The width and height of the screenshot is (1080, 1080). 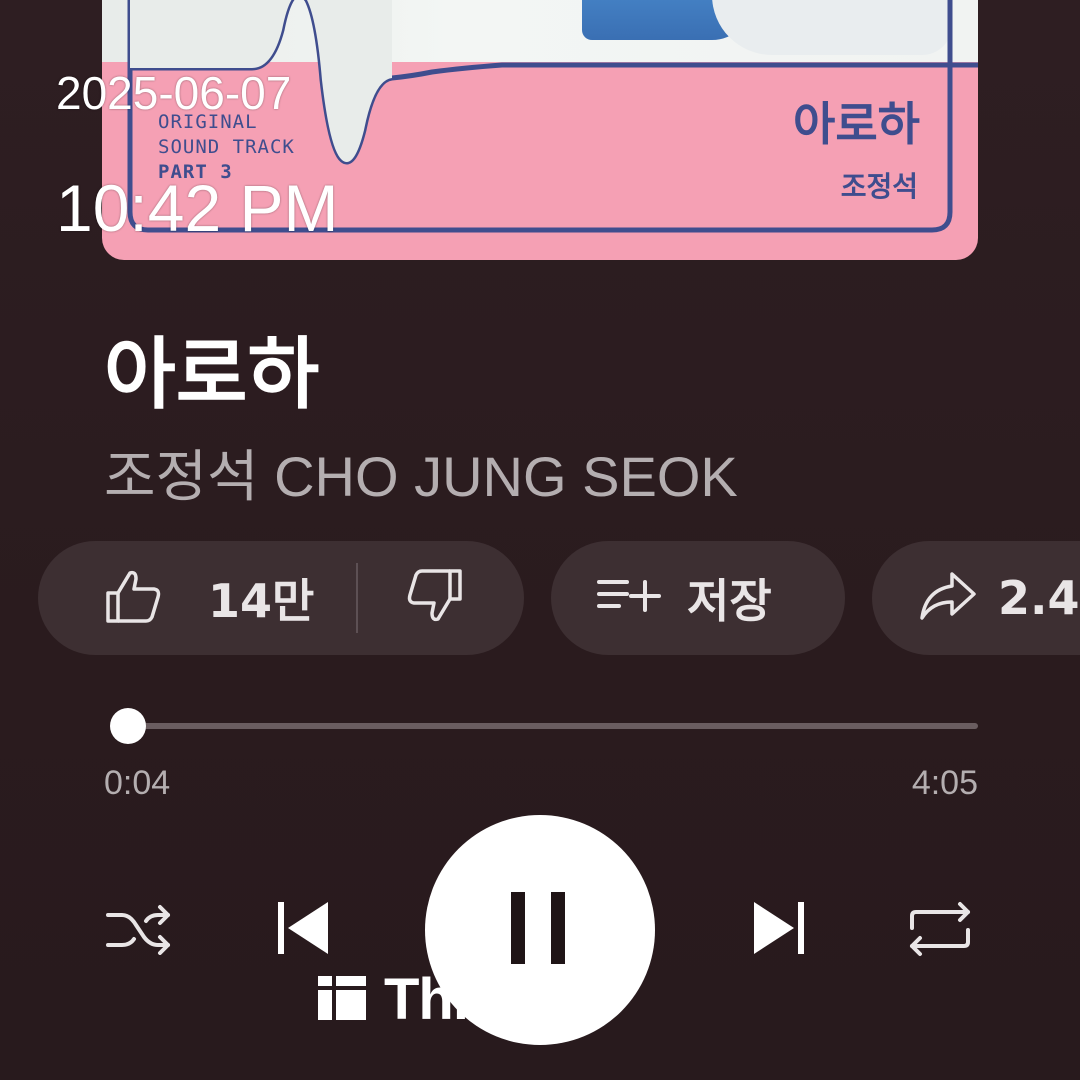 I want to click on add-to-playlist-icon, so click(x=630, y=598).